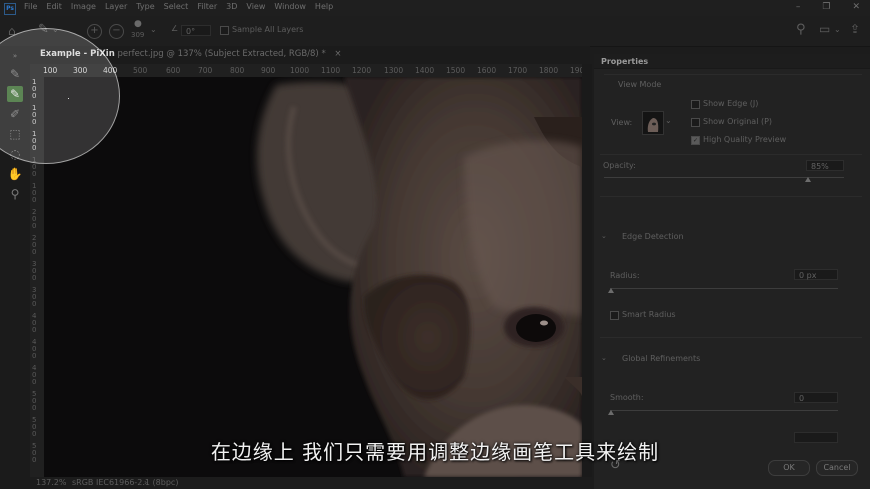 Image resolution: width=870 pixels, height=489 pixels. I want to click on global-refinements-title: Global Refinements, so click(661, 358).